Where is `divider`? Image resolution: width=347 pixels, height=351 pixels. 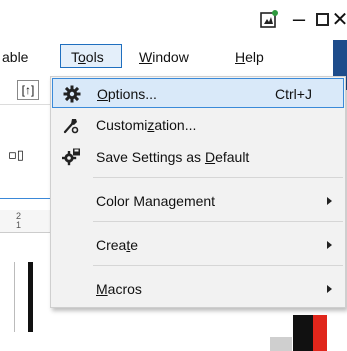
divider is located at coordinates (25, 198).